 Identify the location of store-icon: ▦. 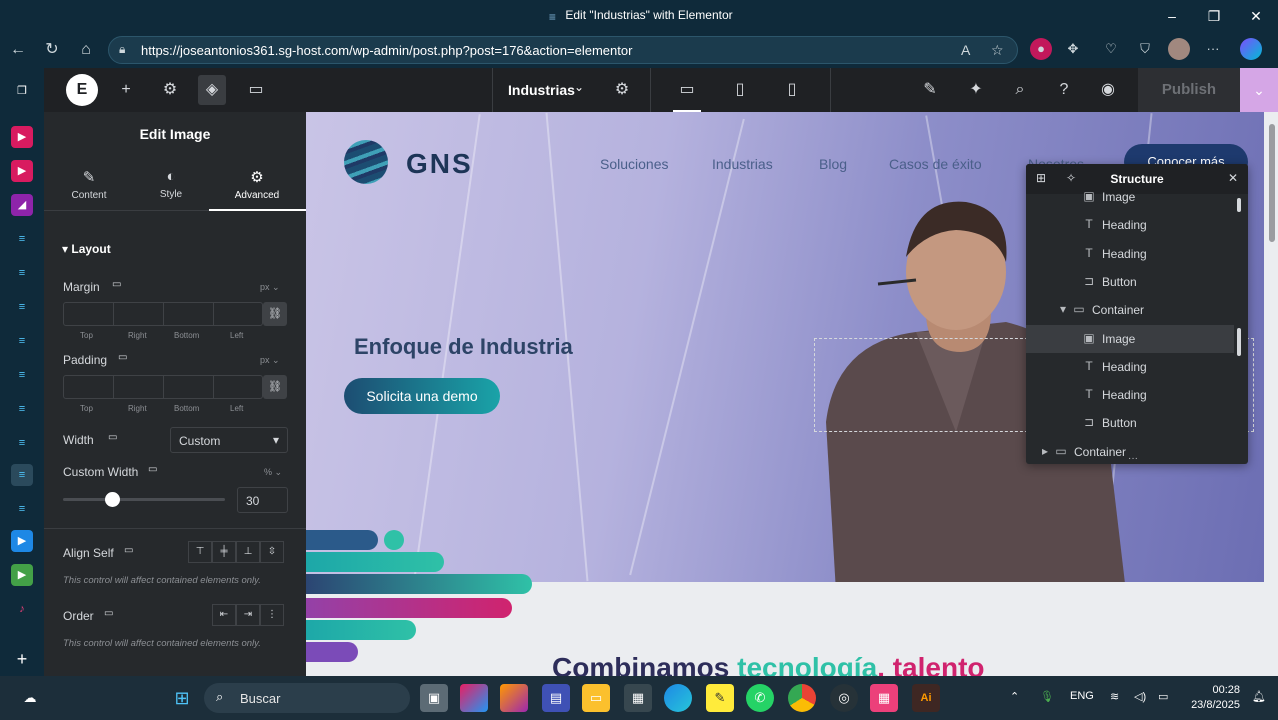
(638, 698).